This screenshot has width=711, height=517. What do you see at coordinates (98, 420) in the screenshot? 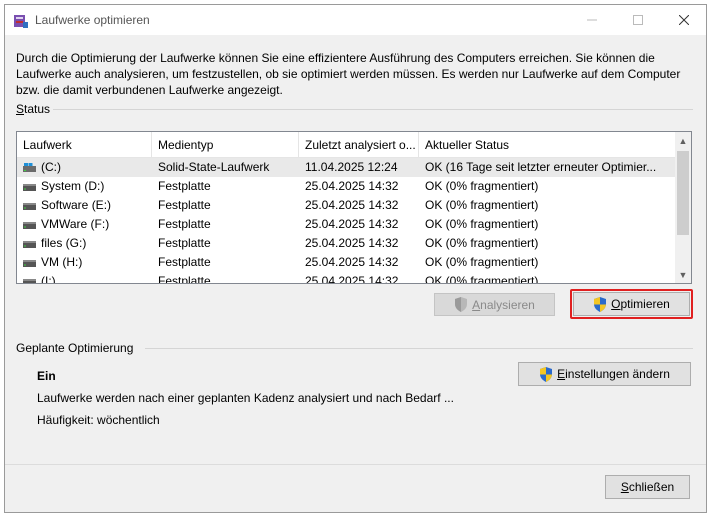
I see `schedule-frequency: Häufigkeit: wöchentlich` at bounding box center [98, 420].